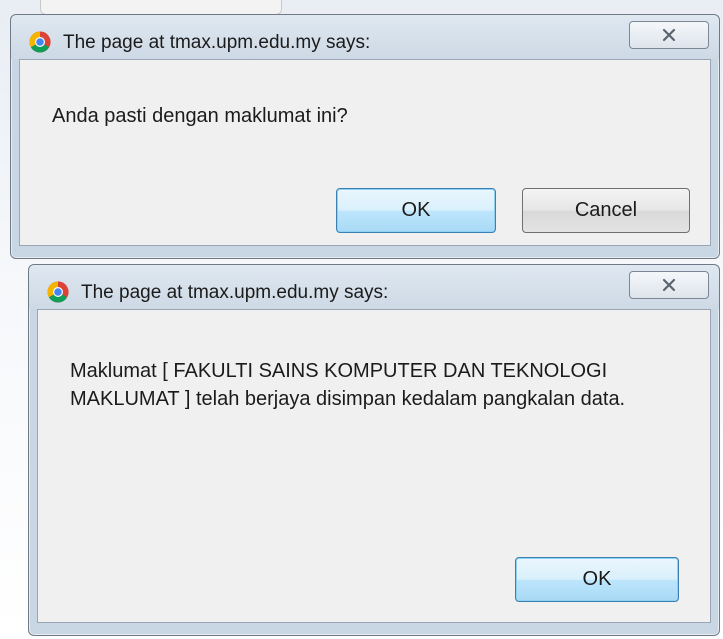 The image size is (723, 639). What do you see at coordinates (200, 116) in the screenshot?
I see `dialog-message: Anda pasti dengan maklumat ini?` at bounding box center [200, 116].